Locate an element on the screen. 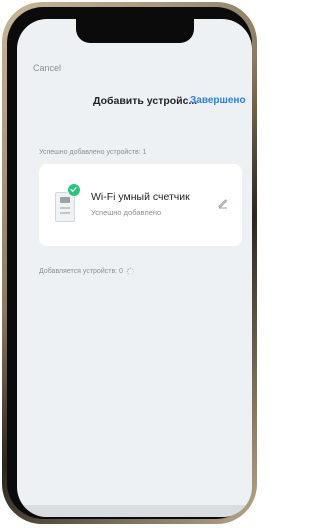 This screenshot has height=528, width=320. adding-status: Добавляется устройств: 0 is located at coordinates (87, 271).